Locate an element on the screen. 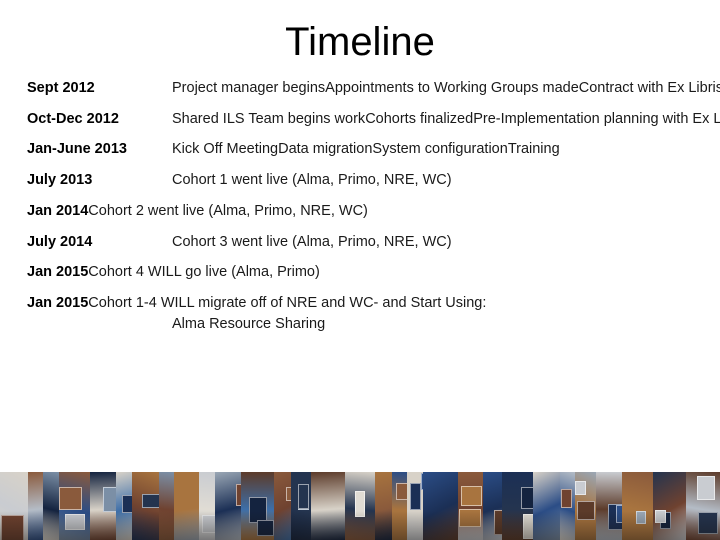  timeline-continuation-line: Alma Resource Sharing is located at coordinates (249, 323).